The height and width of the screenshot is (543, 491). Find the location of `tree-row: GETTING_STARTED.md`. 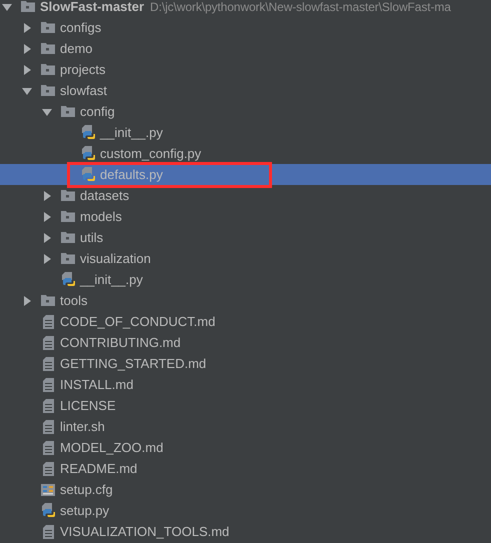

tree-row: GETTING_STARTED.md is located at coordinates (245, 363).